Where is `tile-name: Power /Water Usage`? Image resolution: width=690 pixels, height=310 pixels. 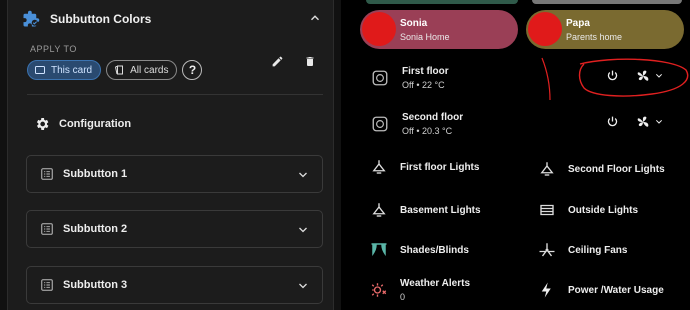 tile-name: Power /Water Usage is located at coordinates (616, 290).